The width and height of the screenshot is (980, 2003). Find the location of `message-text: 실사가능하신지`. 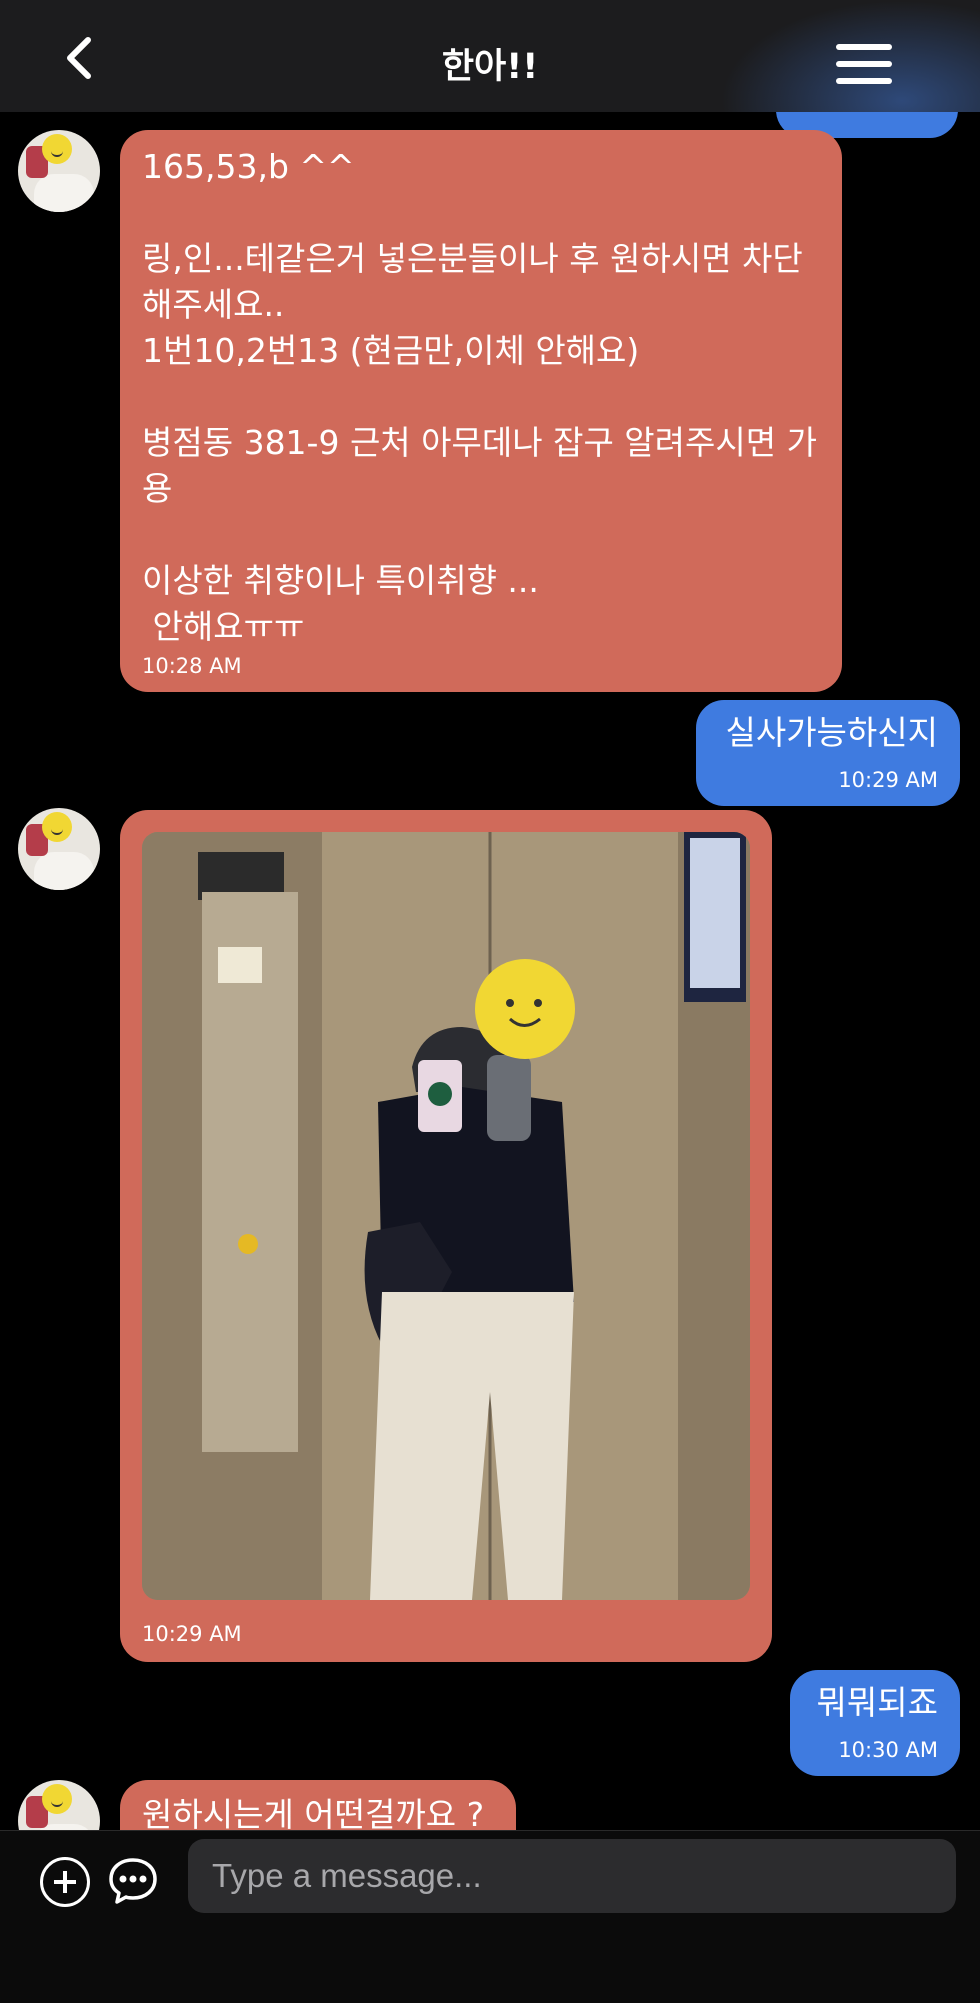

message-text: 실사가능하신지 is located at coordinates (831, 732).